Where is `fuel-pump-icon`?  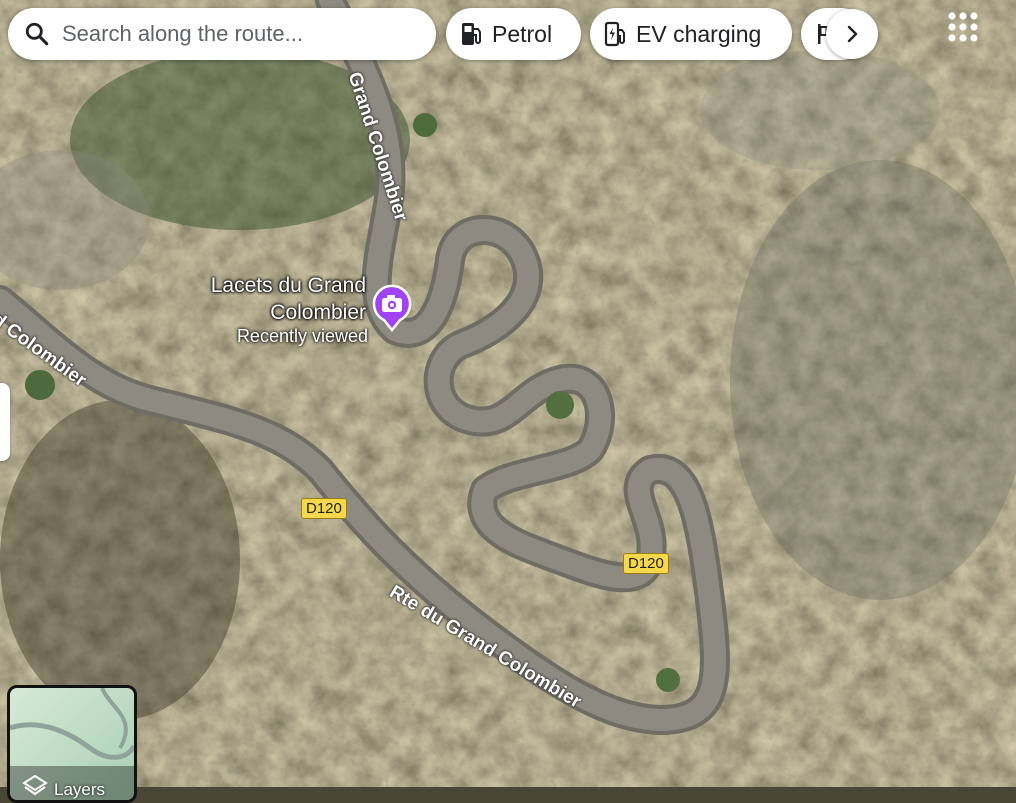
fuel-pump-icon is located at coordinates (471, 34).